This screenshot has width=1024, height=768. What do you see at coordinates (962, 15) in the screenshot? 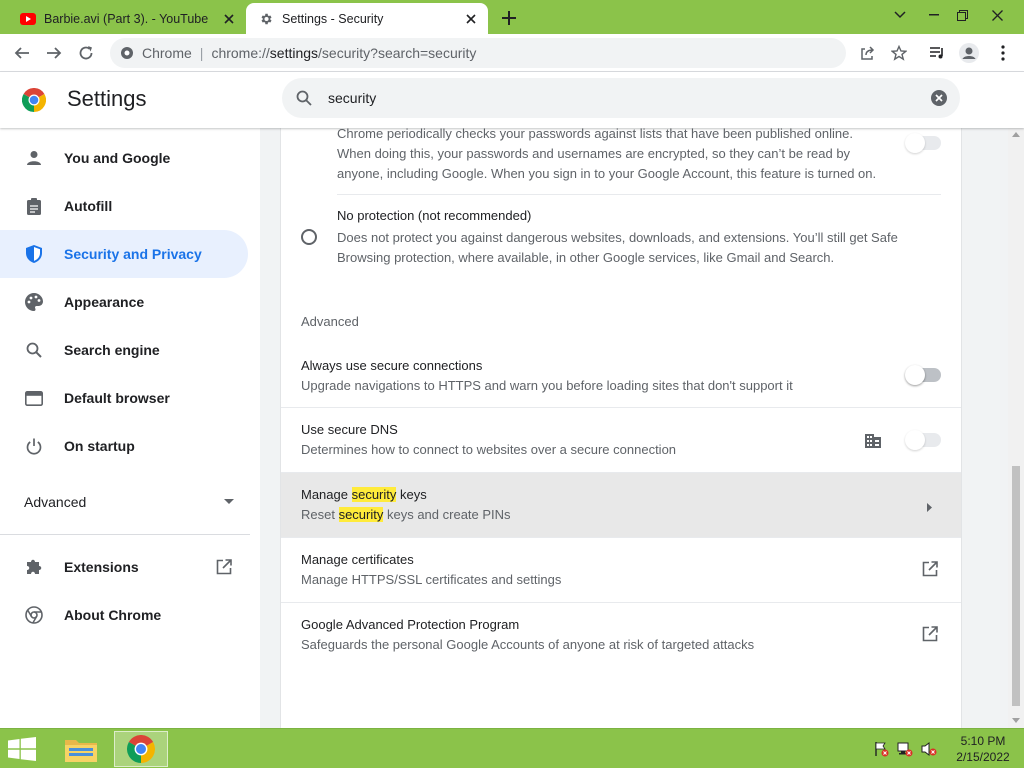
I see `restore-icon` at bounding box center [962, 15].